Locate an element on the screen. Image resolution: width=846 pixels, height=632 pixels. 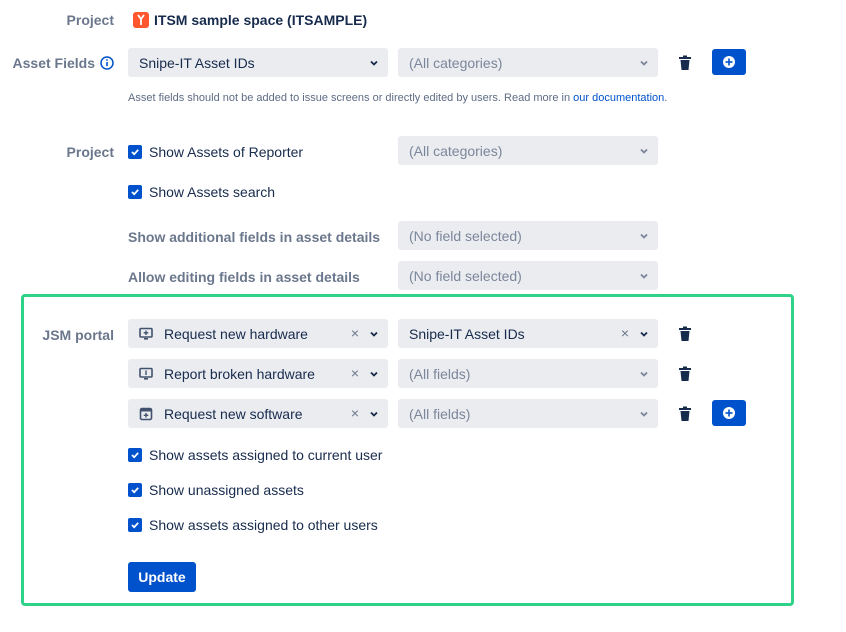
asset-category-select: (All categories) is located at coordinates (528, 62).